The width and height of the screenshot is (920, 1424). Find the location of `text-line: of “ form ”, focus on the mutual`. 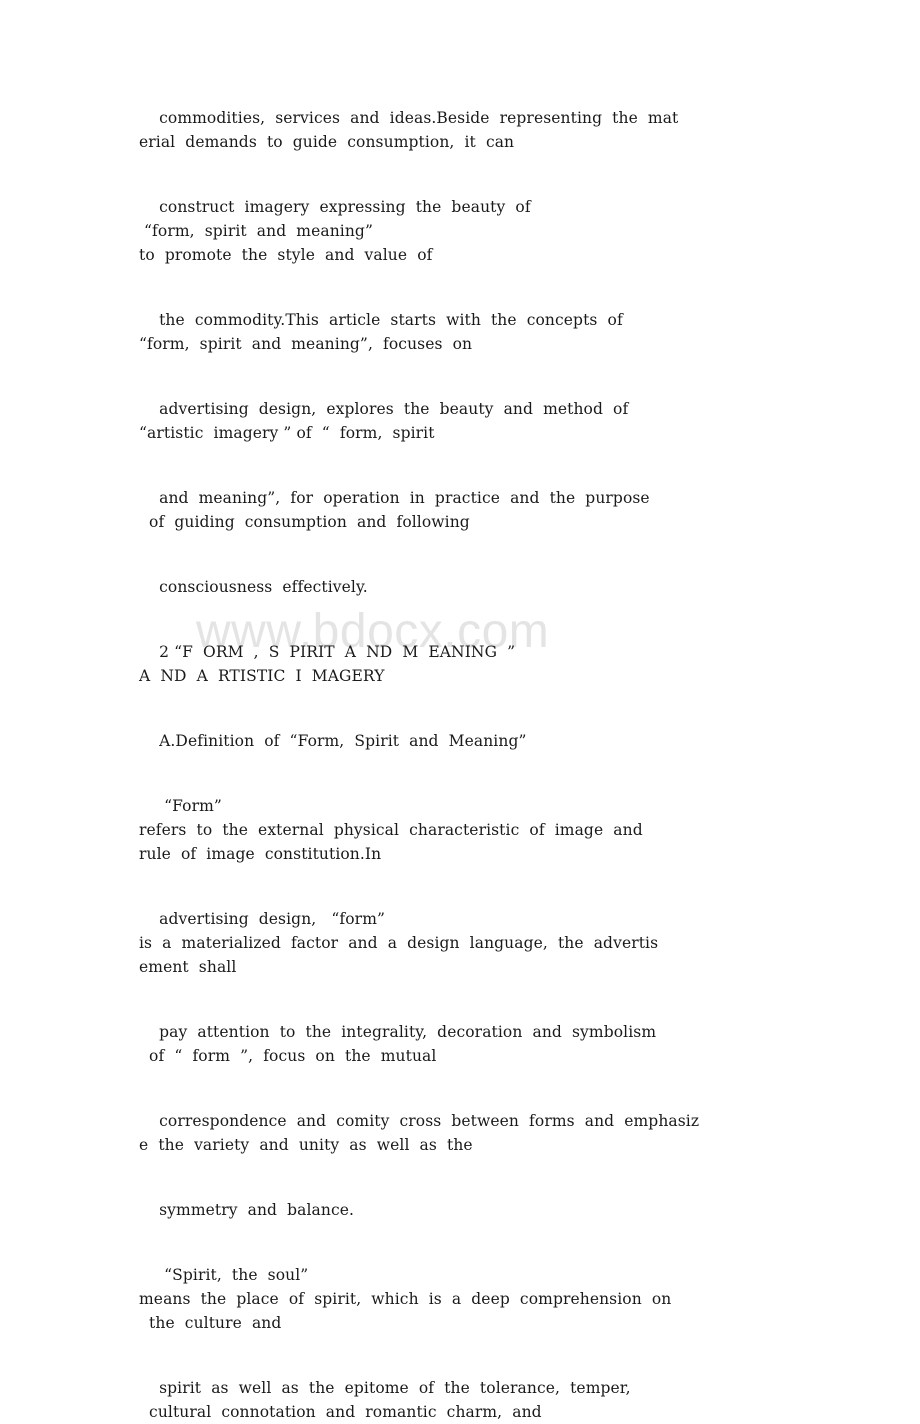

text-line: of “ form ”, focus on the mutual is located at coordinates (288, 1056).